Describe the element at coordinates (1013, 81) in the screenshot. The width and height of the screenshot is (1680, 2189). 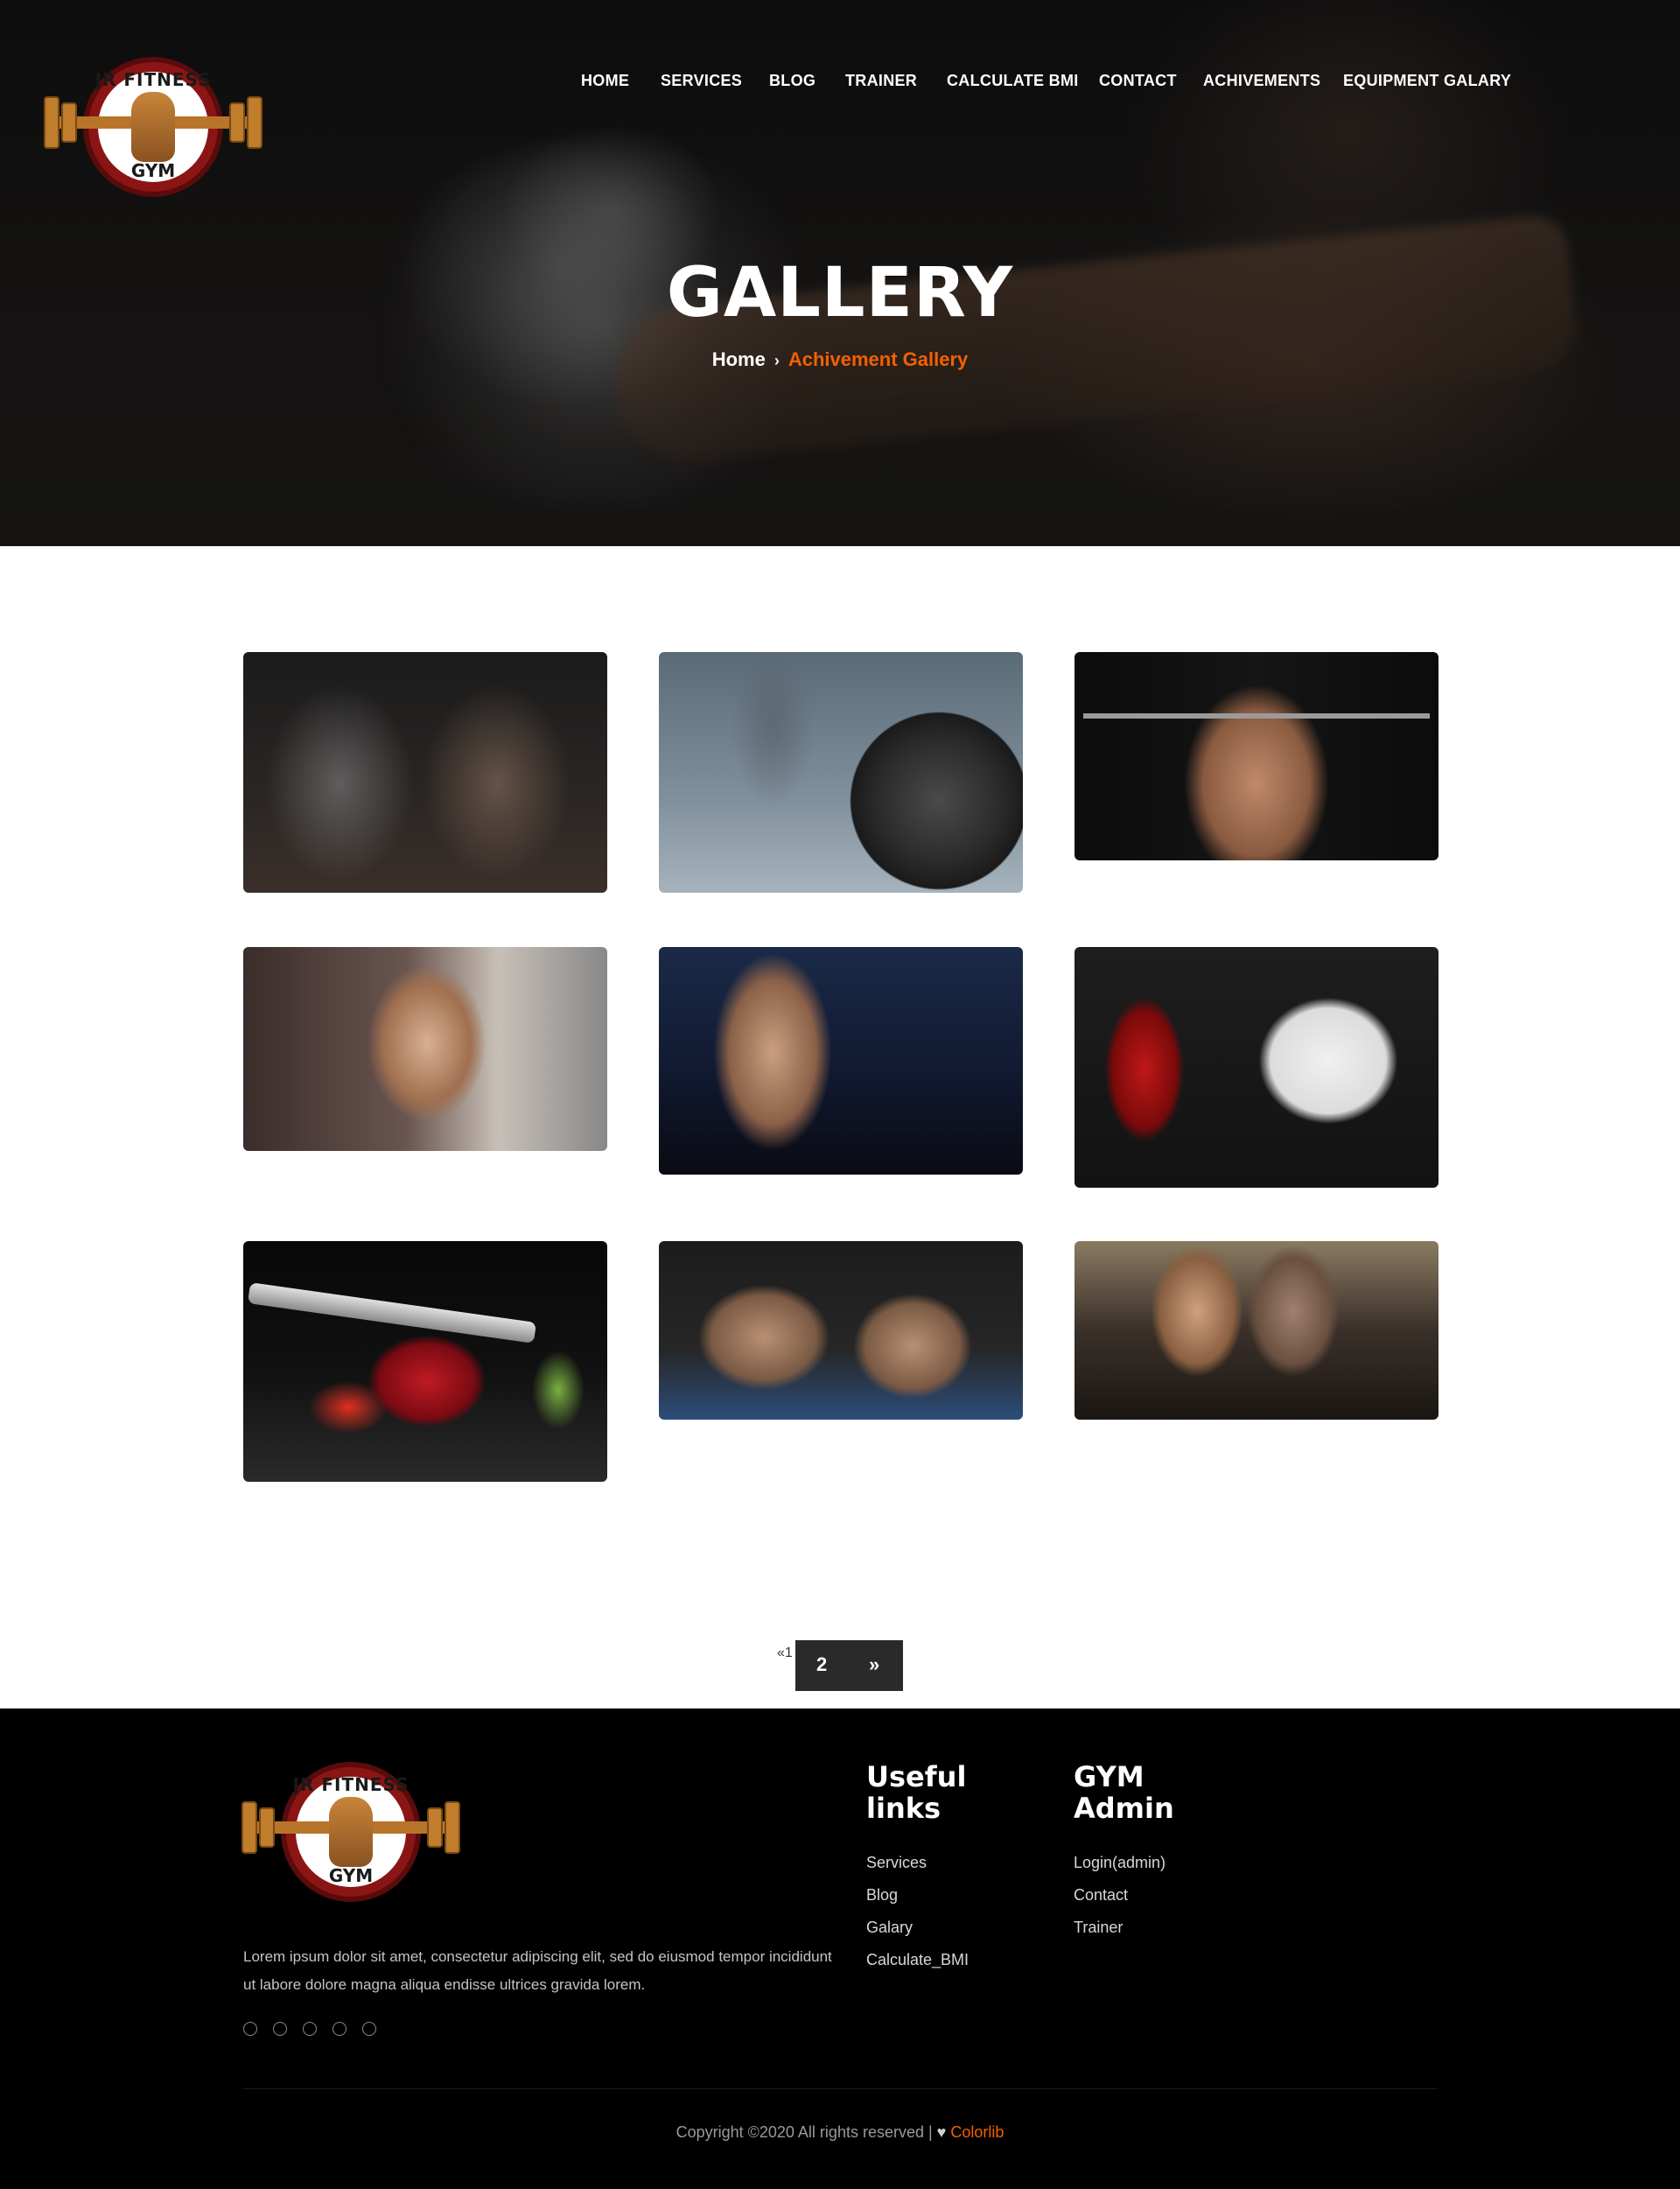
I see `nav-calculate-bmi: CALCULATE BMI` at that location.